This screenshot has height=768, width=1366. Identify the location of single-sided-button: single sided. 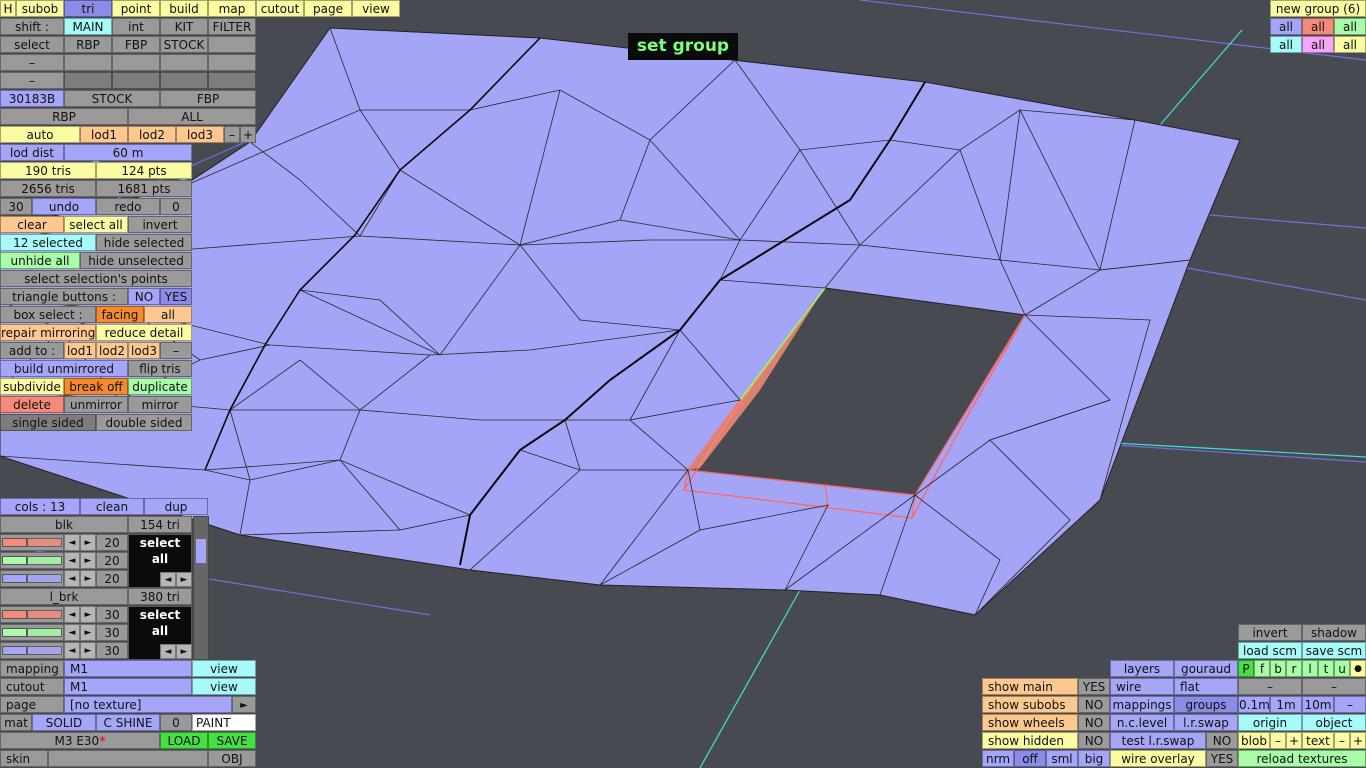
(48, 422).